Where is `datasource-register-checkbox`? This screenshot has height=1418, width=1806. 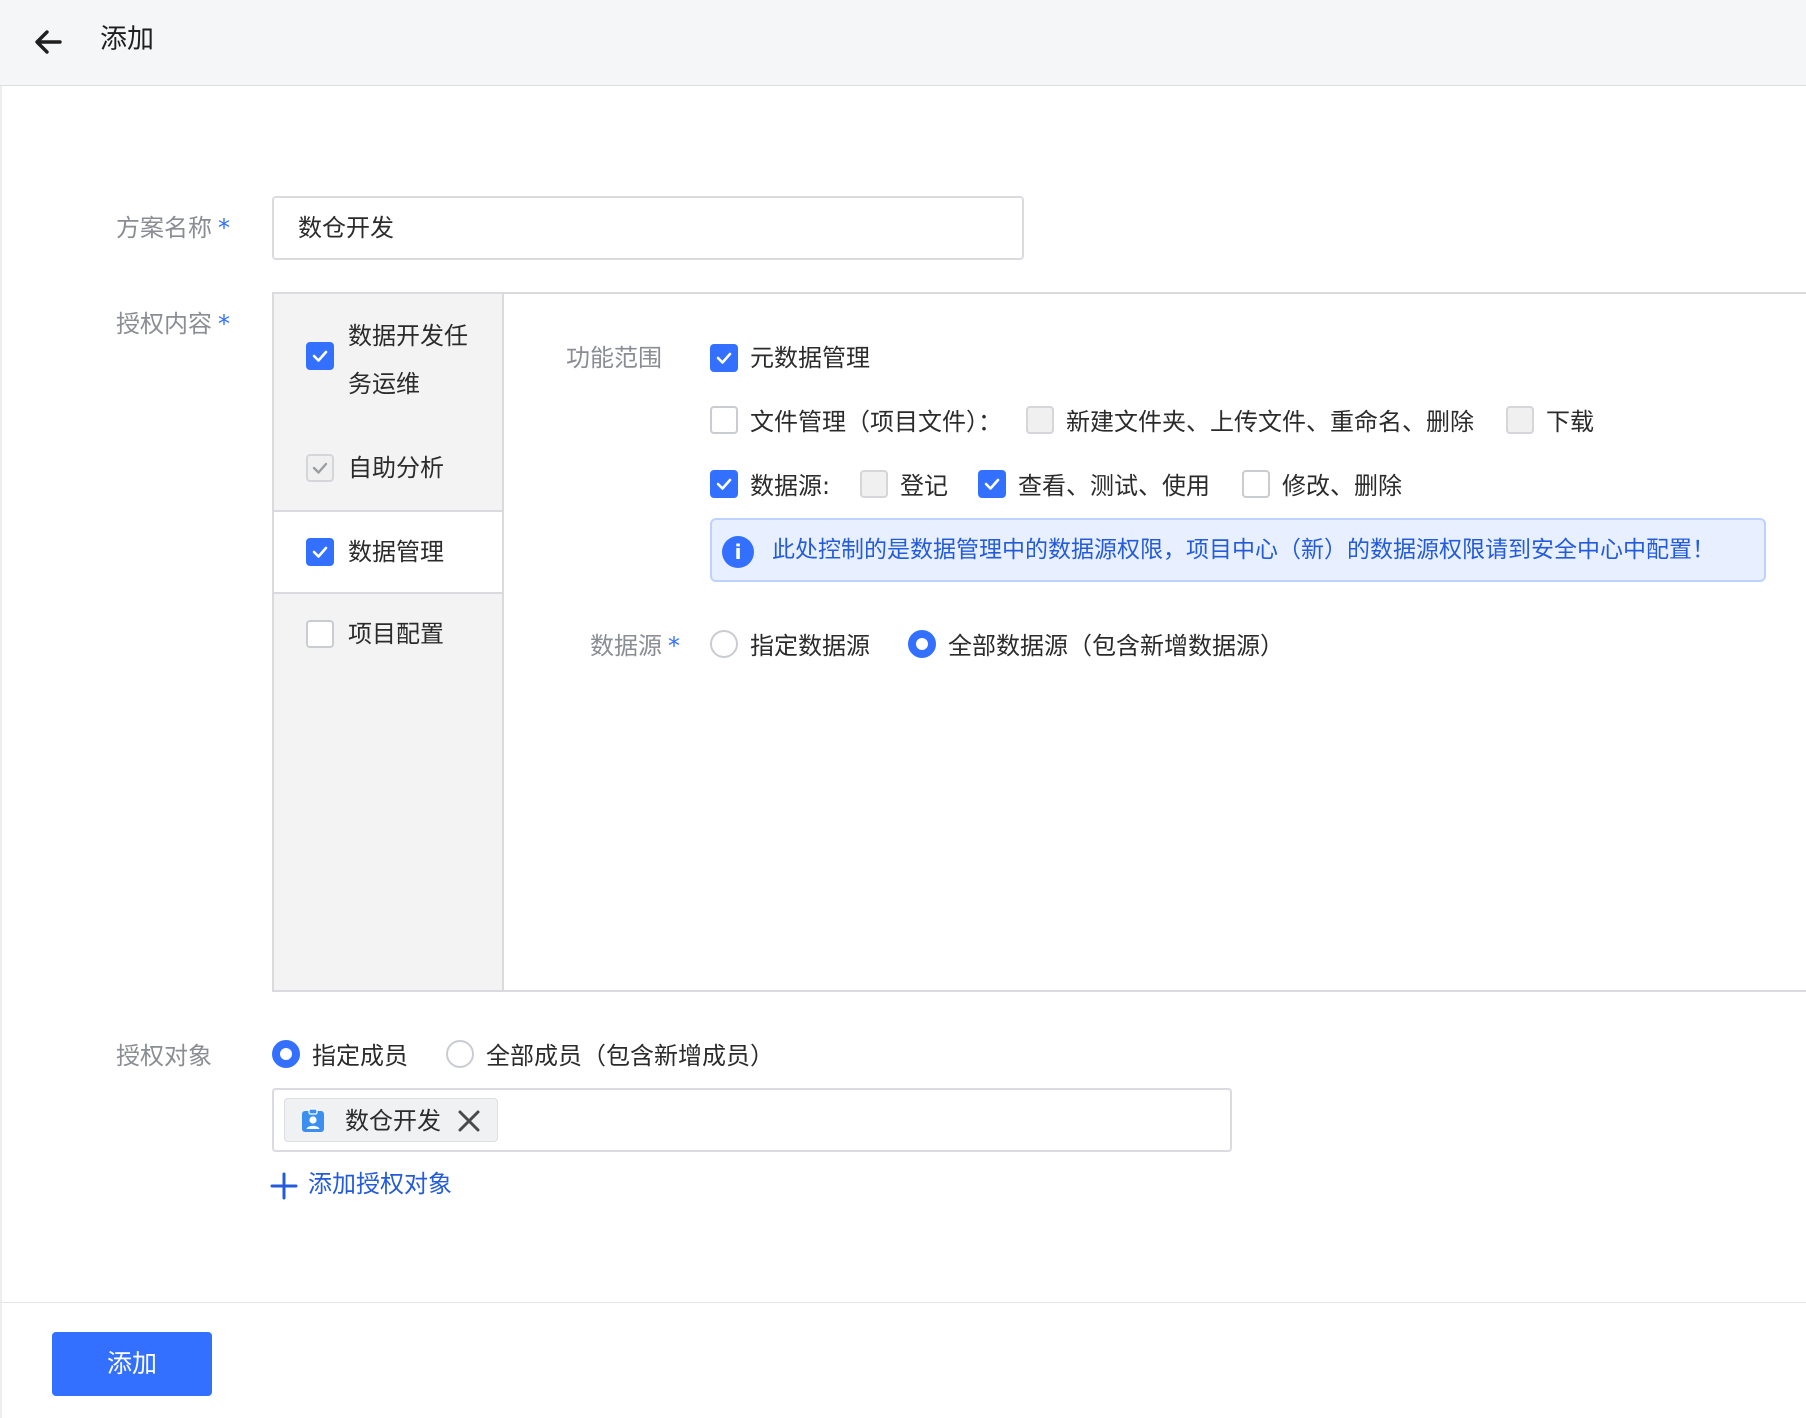
datasource-register-checkbox is located at coordinates (874, 484).